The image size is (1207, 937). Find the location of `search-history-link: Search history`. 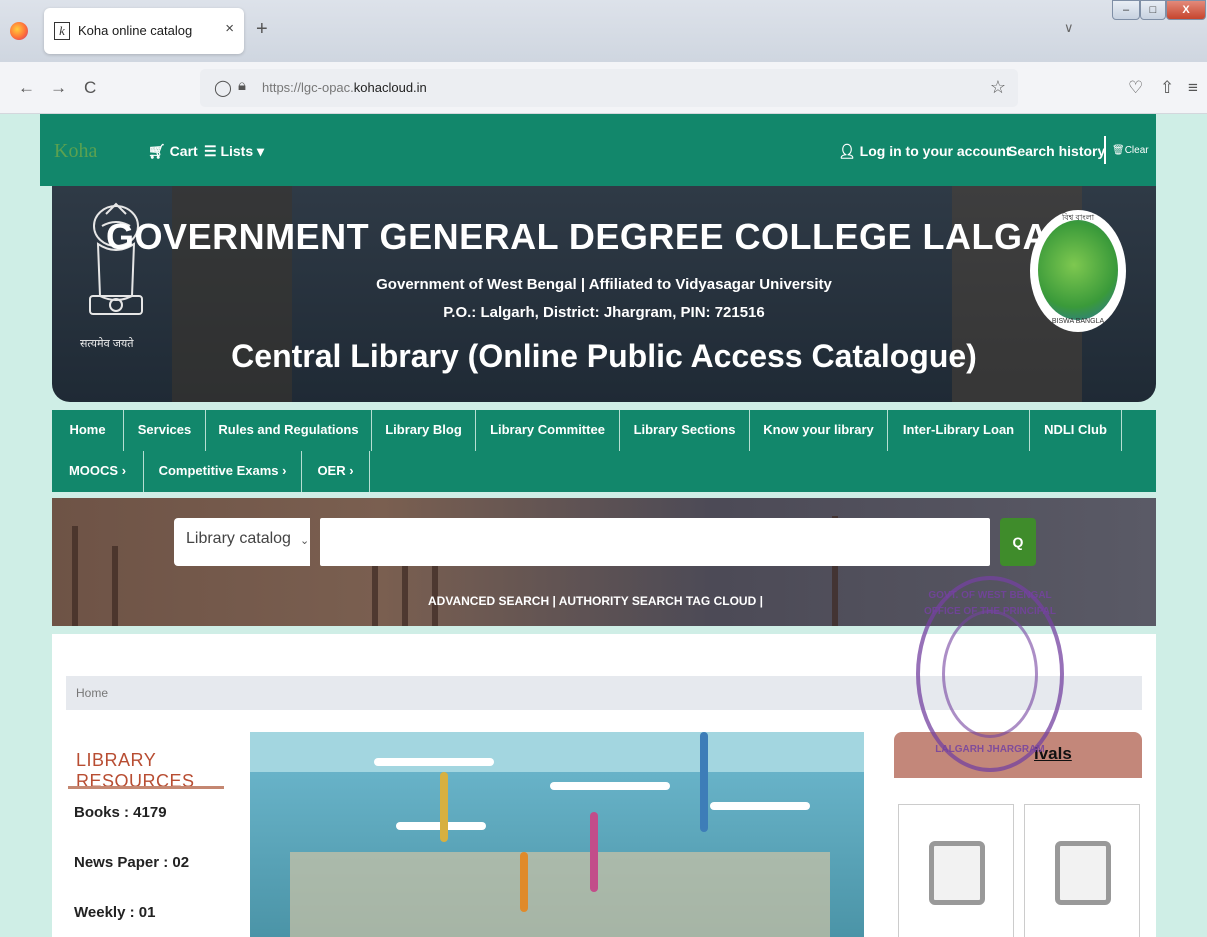

search-history-link: Search history is located at coordinates (1056, 151).